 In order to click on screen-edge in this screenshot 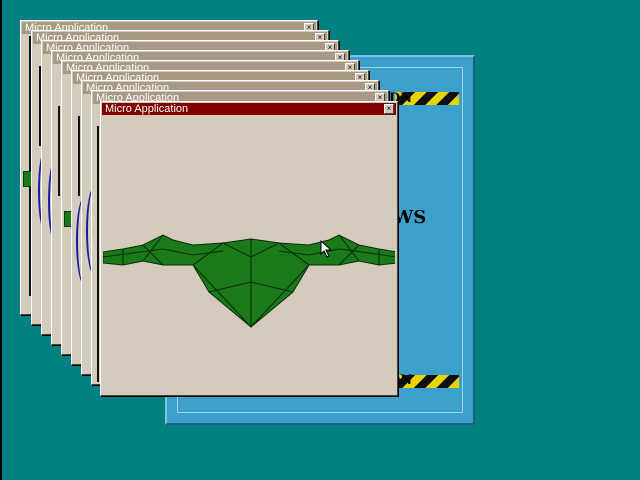, I will do `click(1, 240)`.